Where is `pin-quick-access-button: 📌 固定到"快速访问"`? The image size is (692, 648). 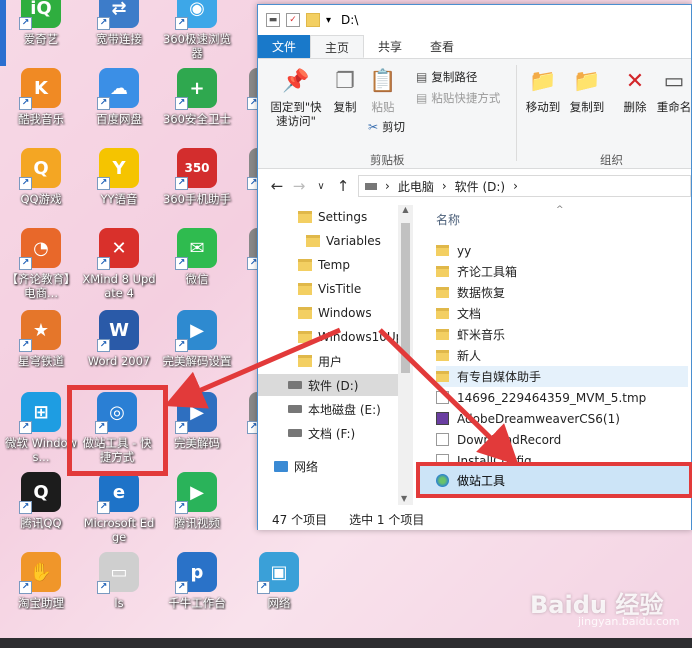
pin-quick-access-button: 📌 固定到"快速访问" is located at coordinates (296, 98).